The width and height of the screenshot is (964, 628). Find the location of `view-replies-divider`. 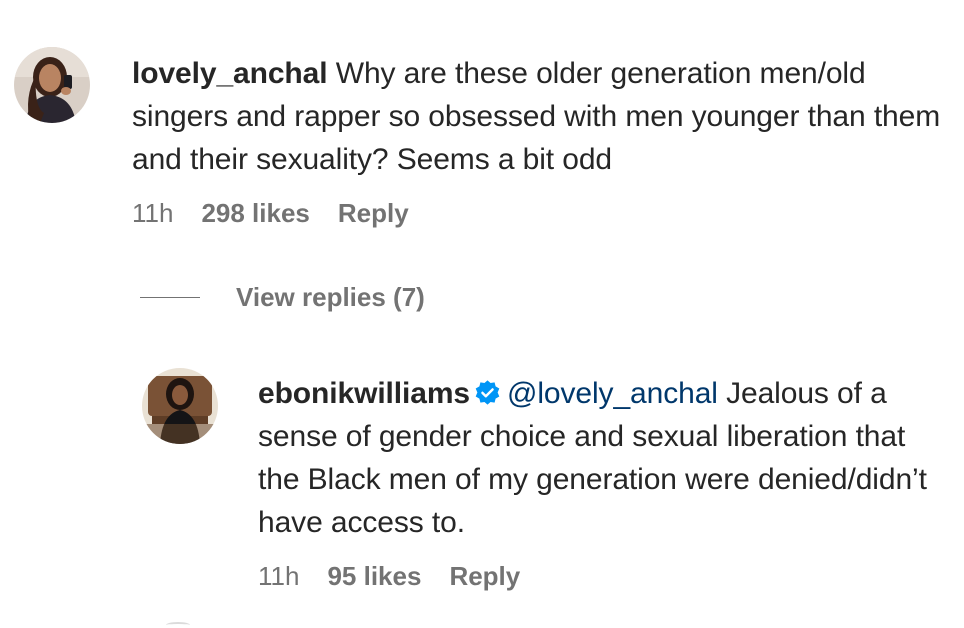

view-replies-divider is located at coordinates (170, 297).